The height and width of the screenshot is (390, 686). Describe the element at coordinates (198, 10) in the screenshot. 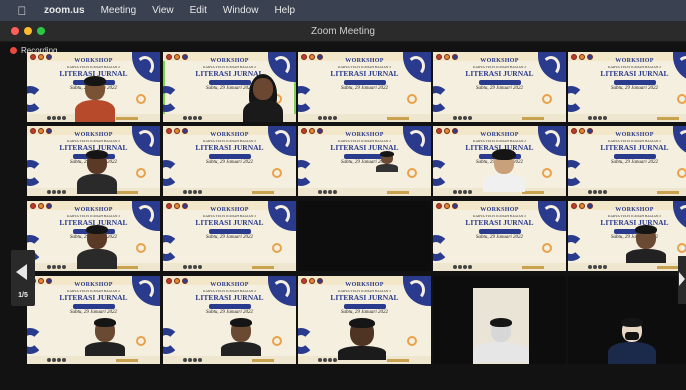

I see `menu-edit: Edit` at that location.